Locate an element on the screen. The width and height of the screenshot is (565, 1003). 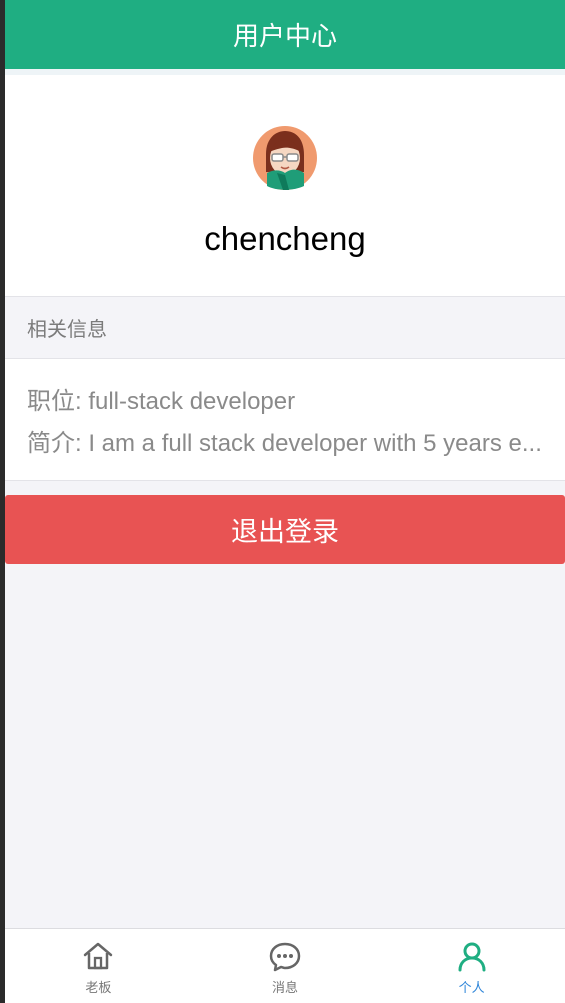
tab-messages: 消息 is located at coordinates (285, 966).